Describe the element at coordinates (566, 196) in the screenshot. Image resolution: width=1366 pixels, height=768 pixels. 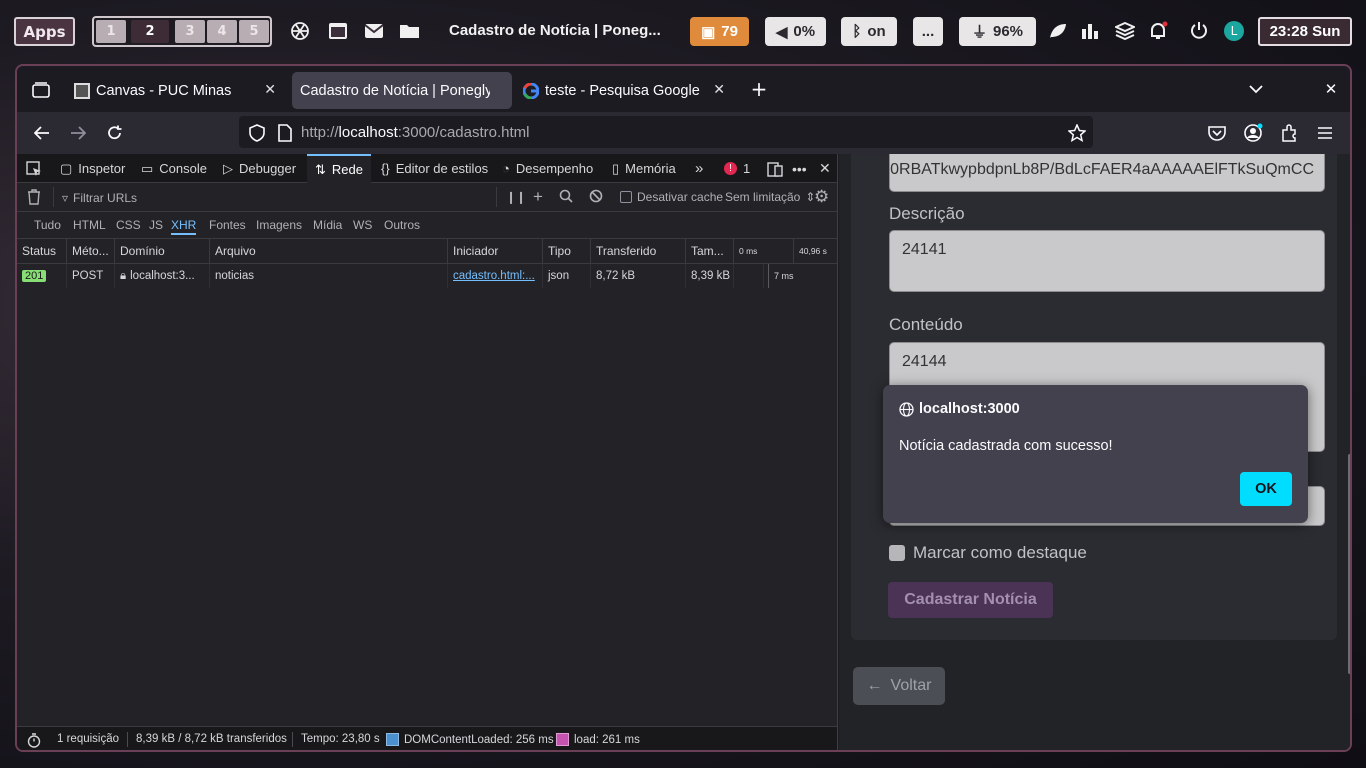
I see `search-icon` at that location.